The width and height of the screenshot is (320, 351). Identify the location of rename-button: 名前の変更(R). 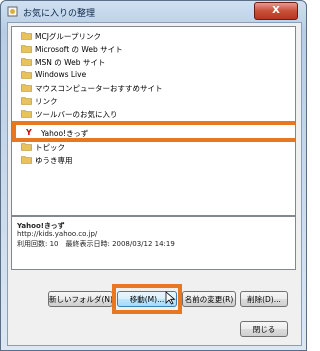
(209, 299).